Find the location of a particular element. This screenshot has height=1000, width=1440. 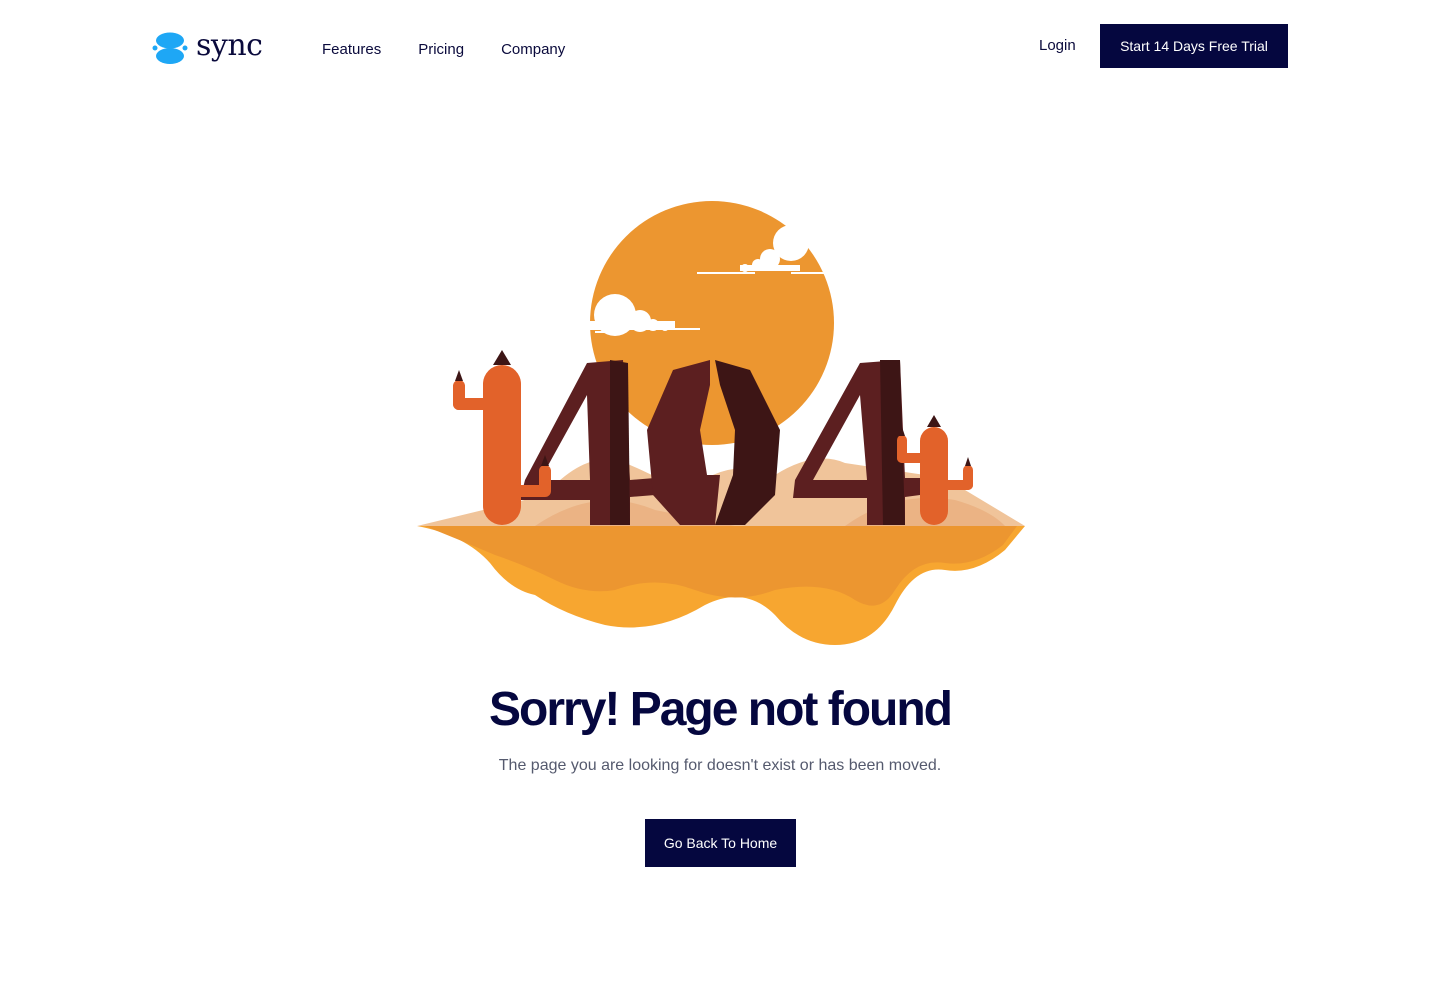

main-nav: Features Pricing Company is located at coordinates (462, 50).